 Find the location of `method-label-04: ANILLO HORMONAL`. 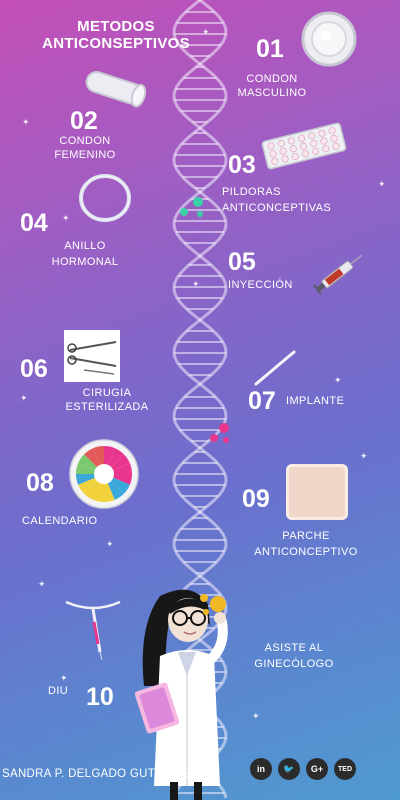

method-label-04: ANILLO HORMONAL is located at coordinates (85, 254).